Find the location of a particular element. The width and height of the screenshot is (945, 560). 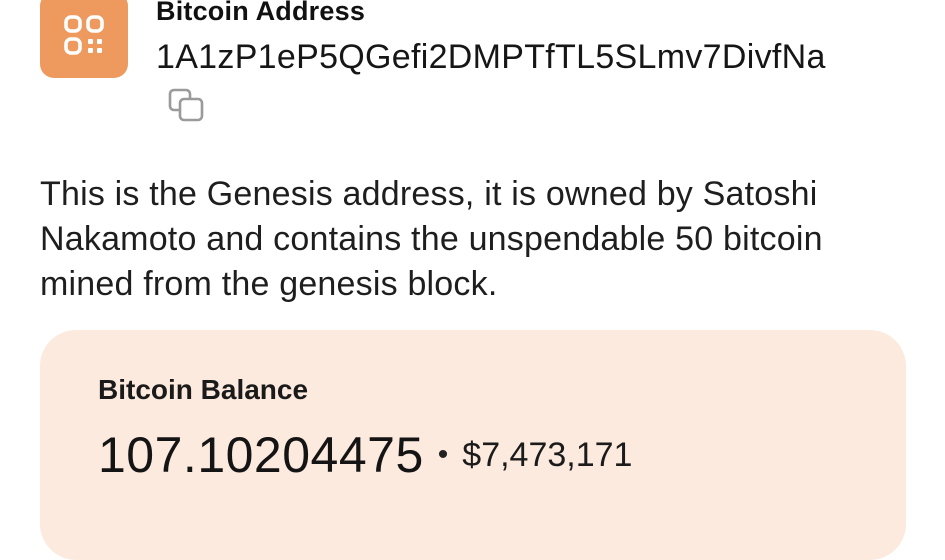

copy-address-button is located at coordinates (186, 105).